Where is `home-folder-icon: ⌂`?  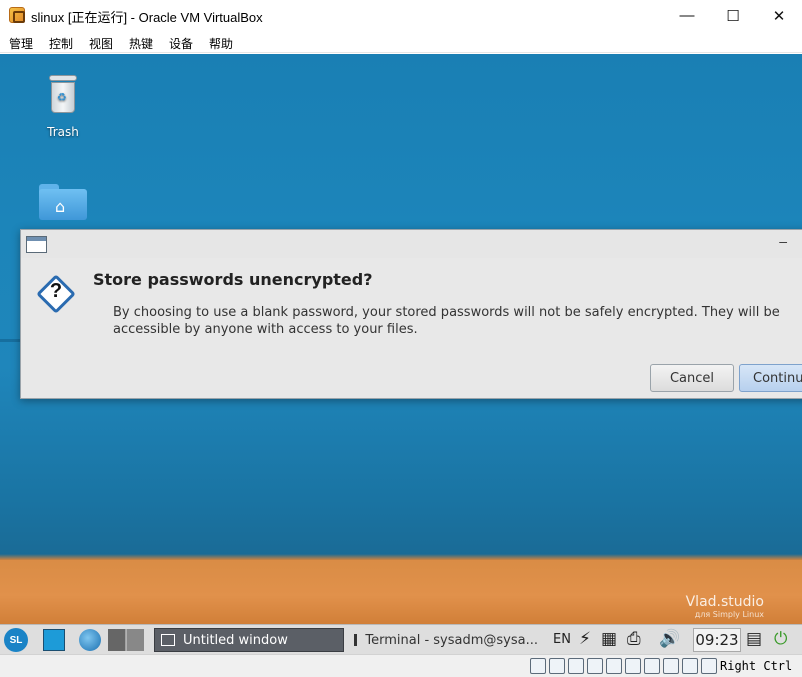 home-folder-icon: ⌂ is located at coordinates (63, 201).